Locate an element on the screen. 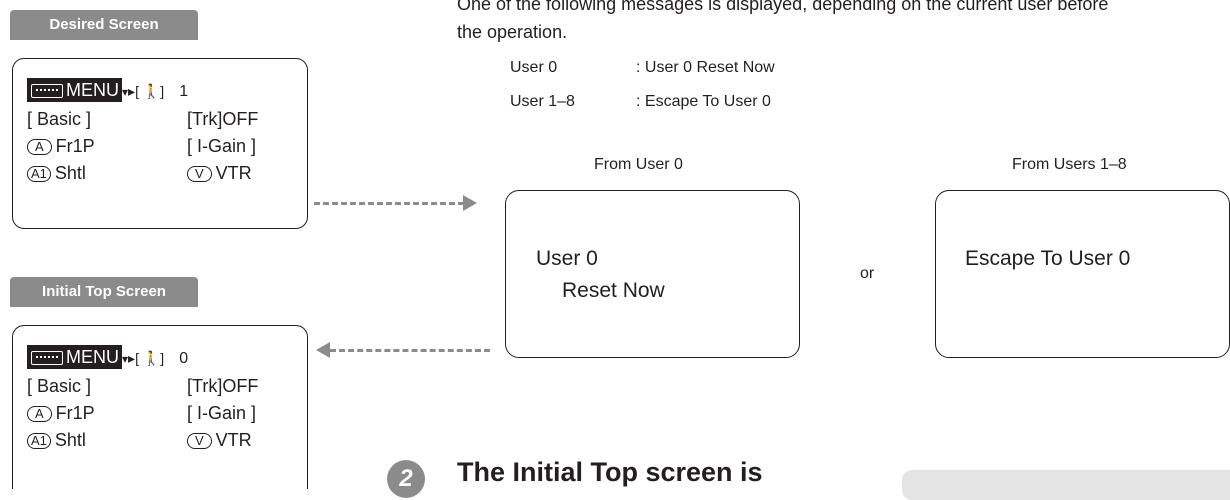 Image resolution: width=1230 pixels, height=500 pixels. arrow-to-initial is located at coordinates (410, 350).